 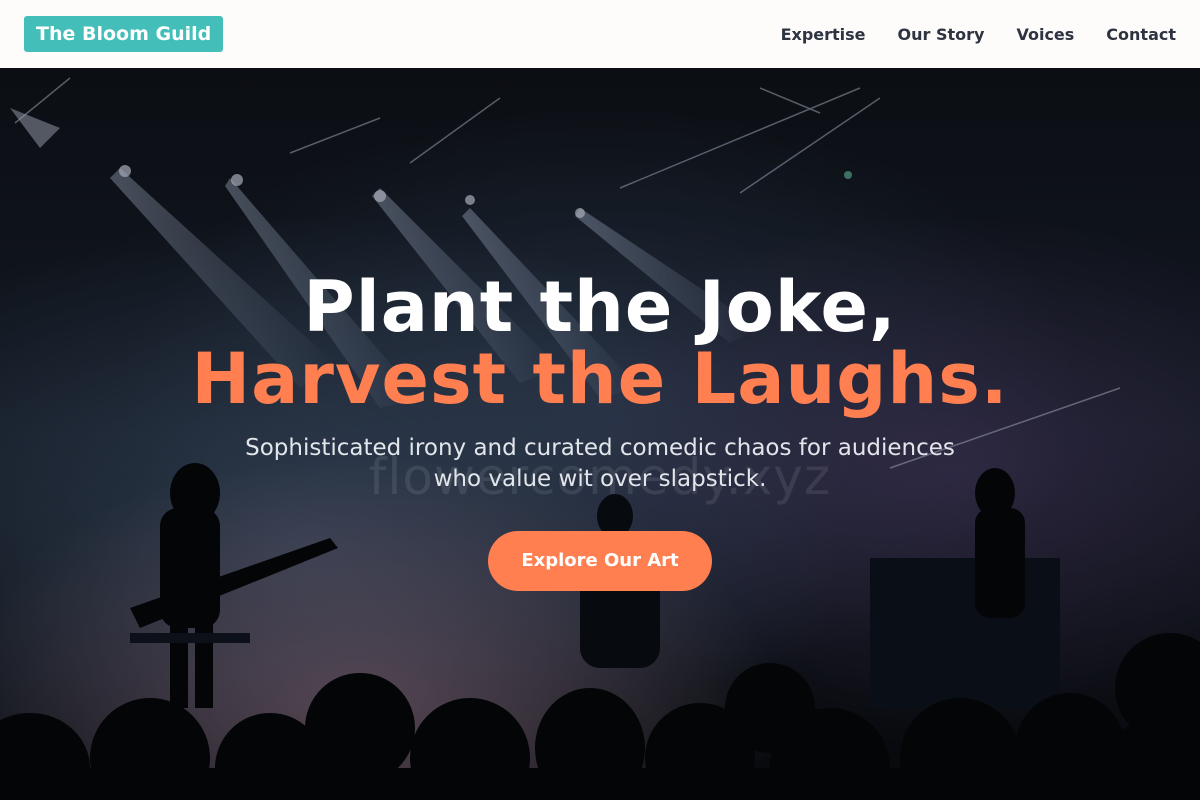 What do you see at coordinates (823, 34) in the screenshot?
I see `nav-link-expertise: Expertise` at bounding box center [823, 34].